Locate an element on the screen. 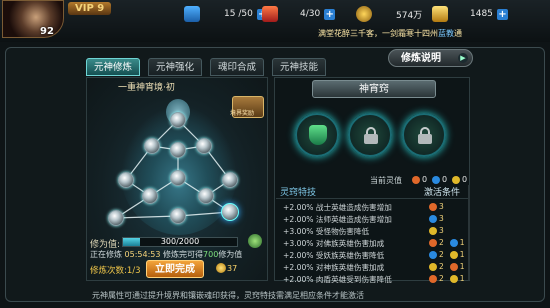 This screenshot has width=550, height=308. skill-row: +2.00% 受妖族英雄伤害降低 2 1 is located at coordinates (375, 255).